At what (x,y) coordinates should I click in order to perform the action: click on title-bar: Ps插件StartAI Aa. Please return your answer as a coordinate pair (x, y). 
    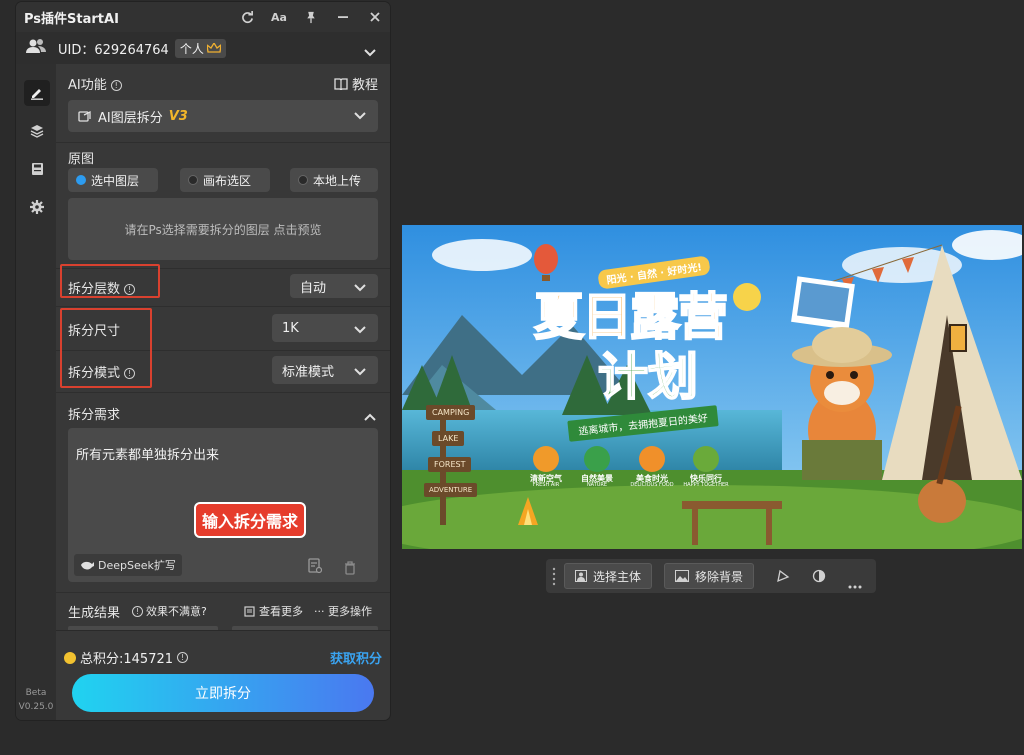
    Looking at the image, I should click on (203, 17).